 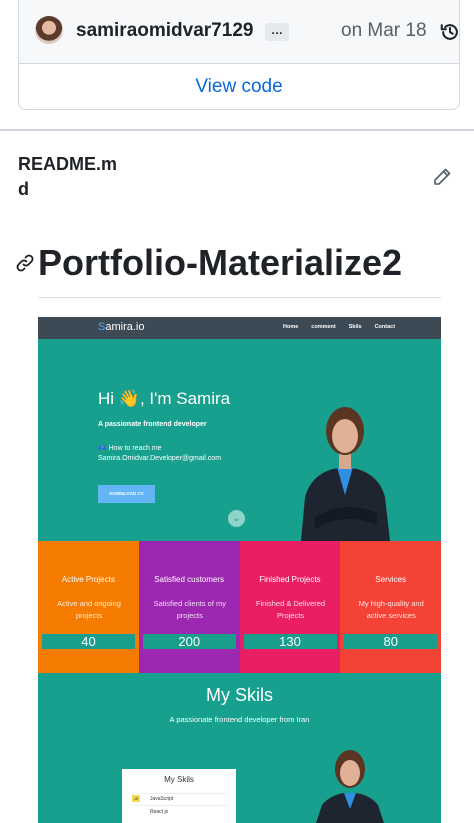 What do you see at coordinates (450, 32) in the screenshot?
I see `history-icon` at bounding box center [450, 32].